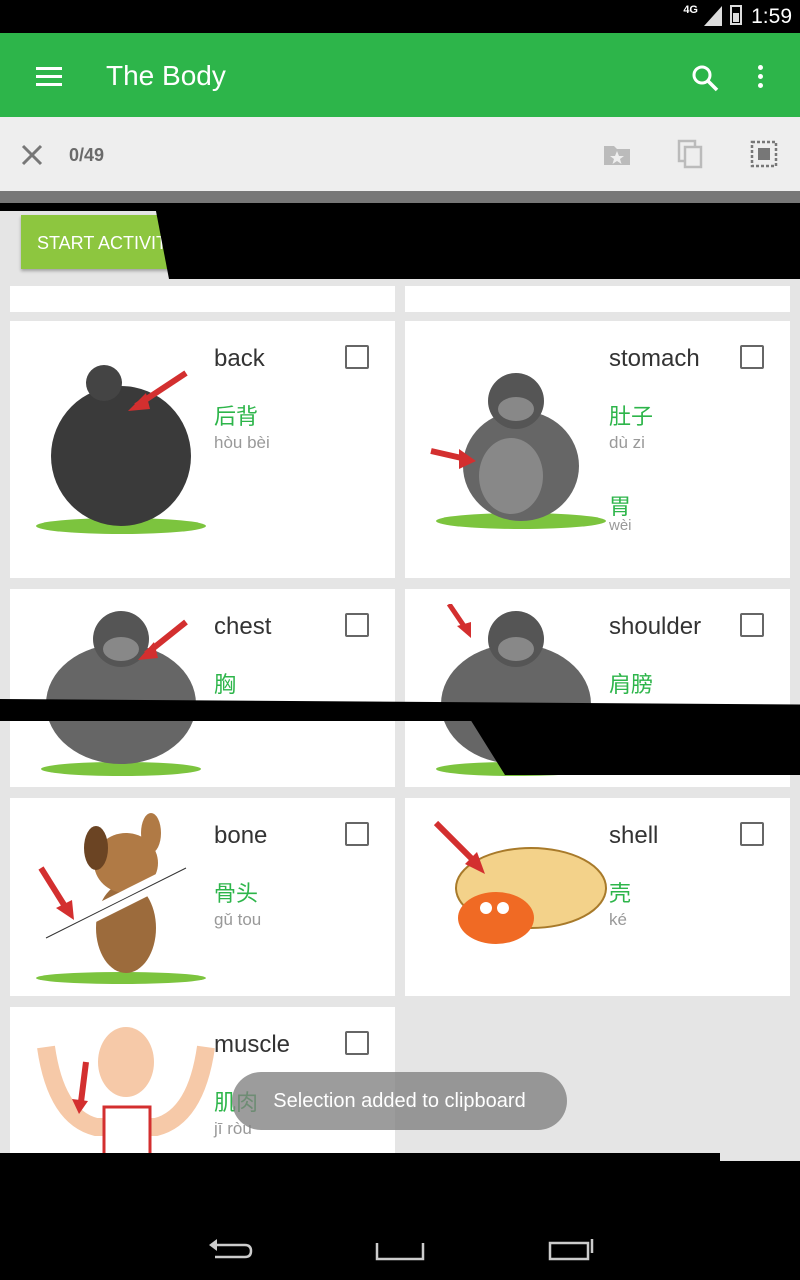  What do you see at coordinates (202, 688) in the screenshot?
I see `card-chest: chest 胸` at bounding box center [202, 688].